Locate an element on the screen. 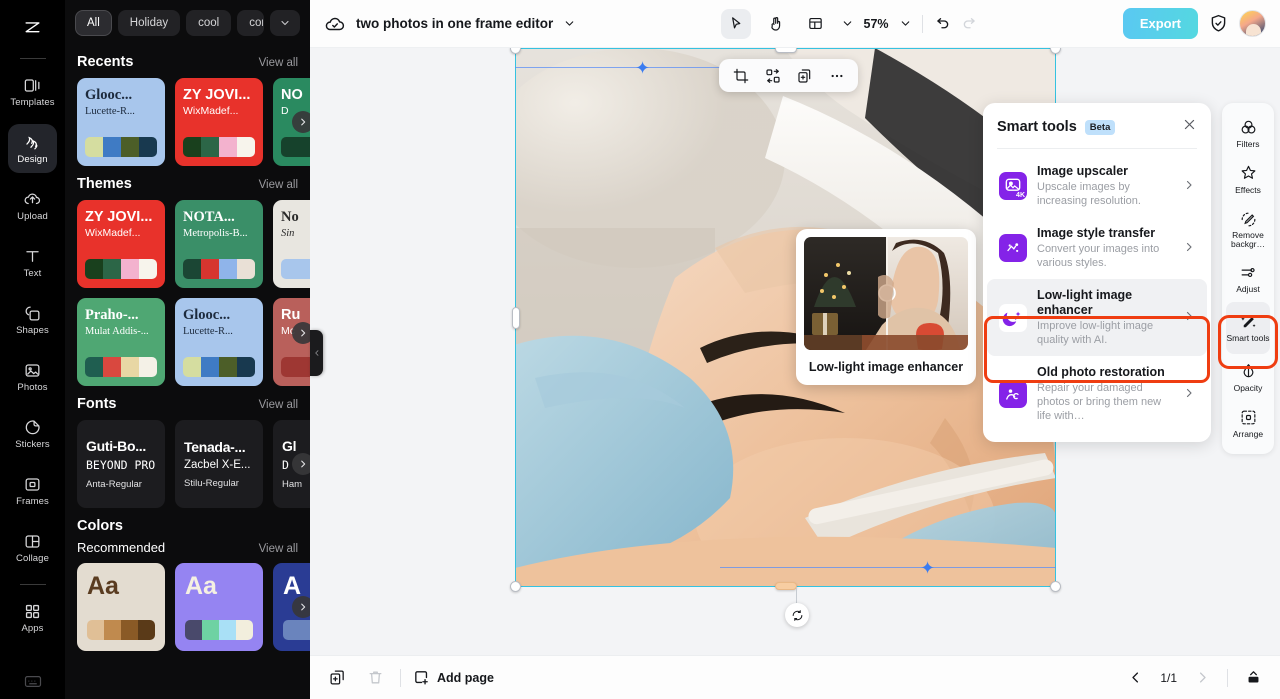  smart-tool-name: Old photo restoration is located at coordinates (1101, 372).